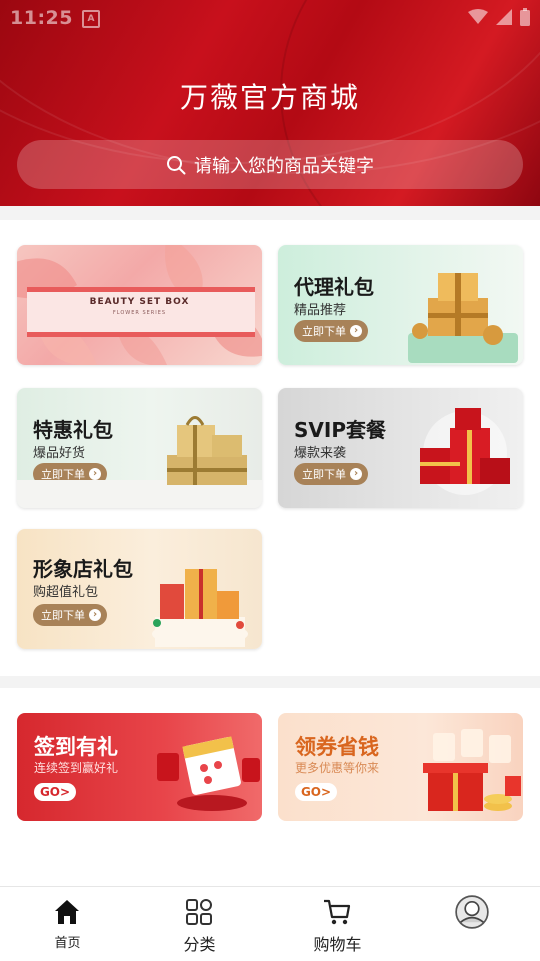 The image size is (540, 961). Describe the element at coordinates (41, 18) in the screenshot. I see `status-time: 11:25` at that location.